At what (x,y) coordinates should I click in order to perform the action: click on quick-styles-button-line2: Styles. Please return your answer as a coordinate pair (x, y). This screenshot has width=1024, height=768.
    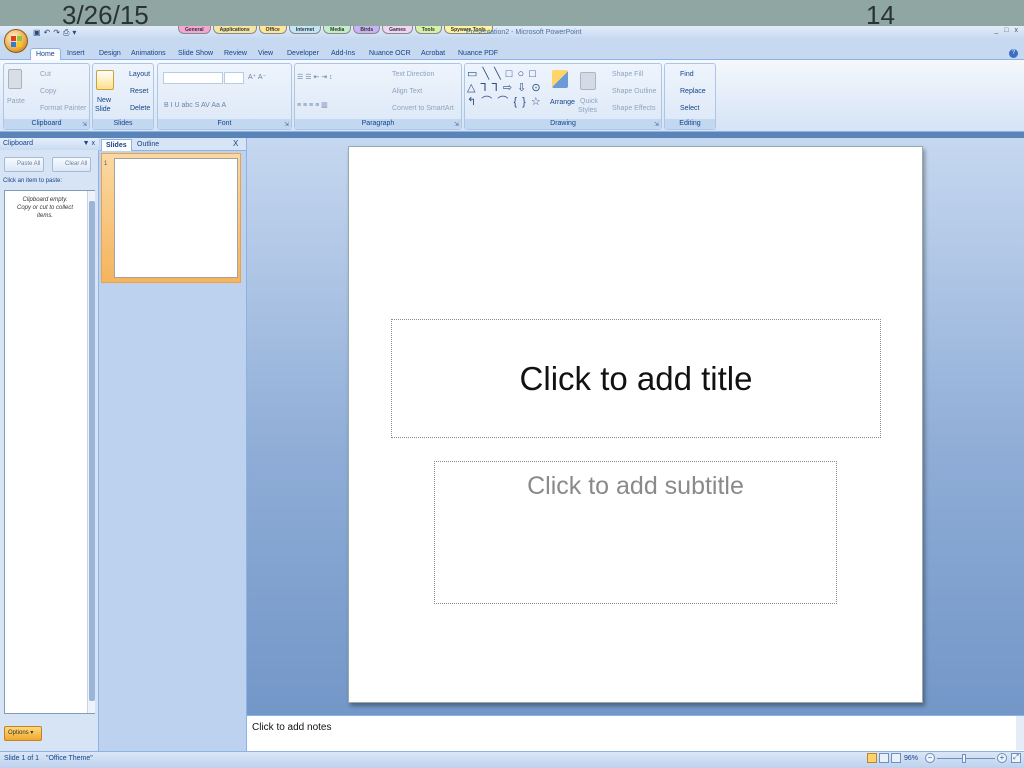
    Looking at the image, I should click on (587, 110).